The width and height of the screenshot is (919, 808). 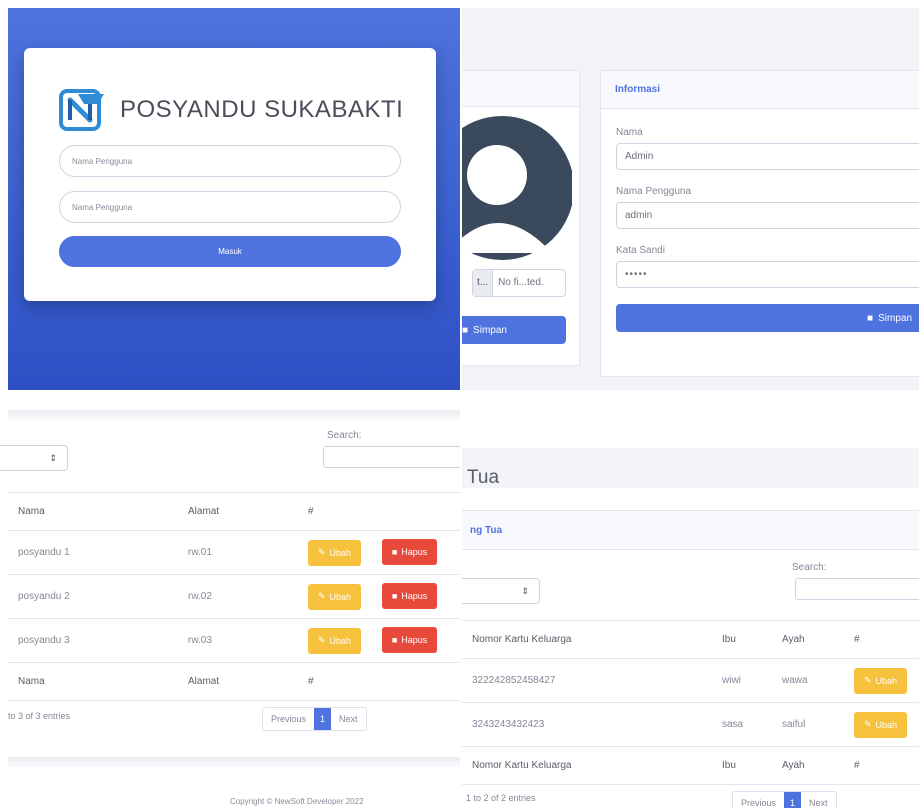 What do you see at coordinates (808, 765) in the screenshot?
I see `column-footer: Ayah` at bounding box center [808, 765].